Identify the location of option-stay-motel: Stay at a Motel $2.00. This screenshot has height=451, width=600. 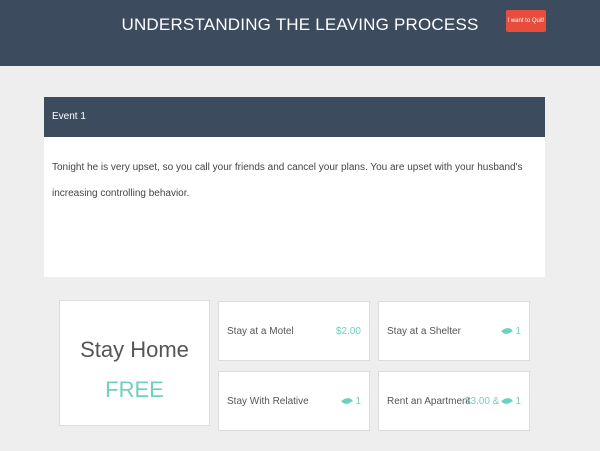
(294, 331).